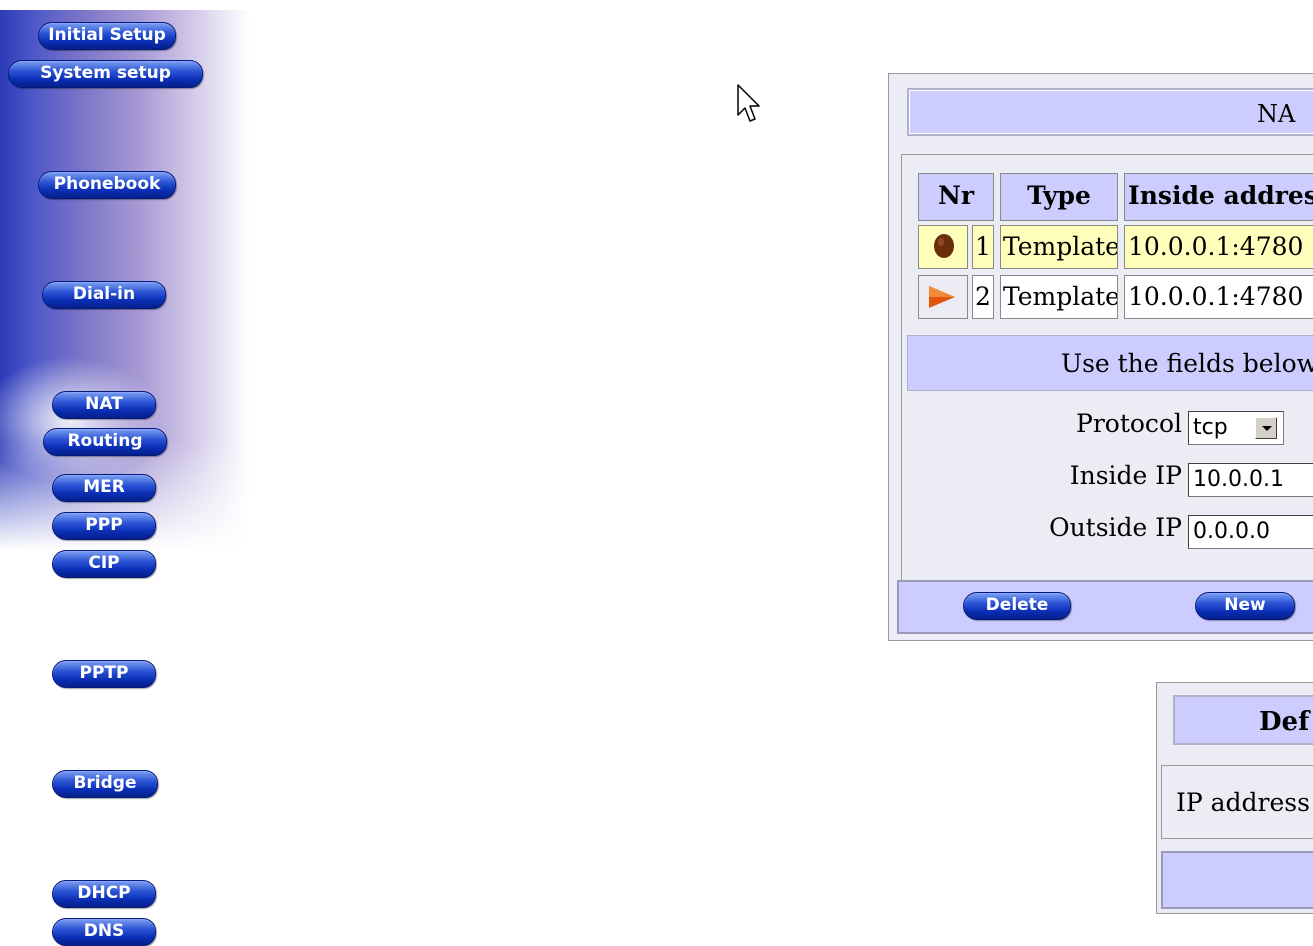 The image size is (1313, 946). What do you see at coordinates (1218, 197) in the screenshot?
I see `column-header-inside-address: Inside addres` at bounding box center [1218, 197].